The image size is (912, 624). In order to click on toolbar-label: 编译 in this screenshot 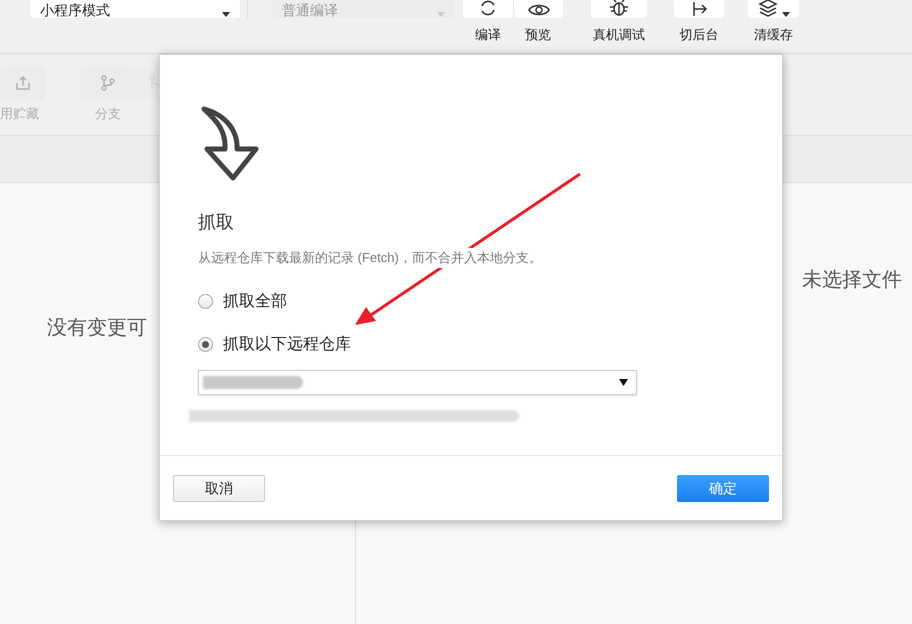, I will do `click(488, 35)`.